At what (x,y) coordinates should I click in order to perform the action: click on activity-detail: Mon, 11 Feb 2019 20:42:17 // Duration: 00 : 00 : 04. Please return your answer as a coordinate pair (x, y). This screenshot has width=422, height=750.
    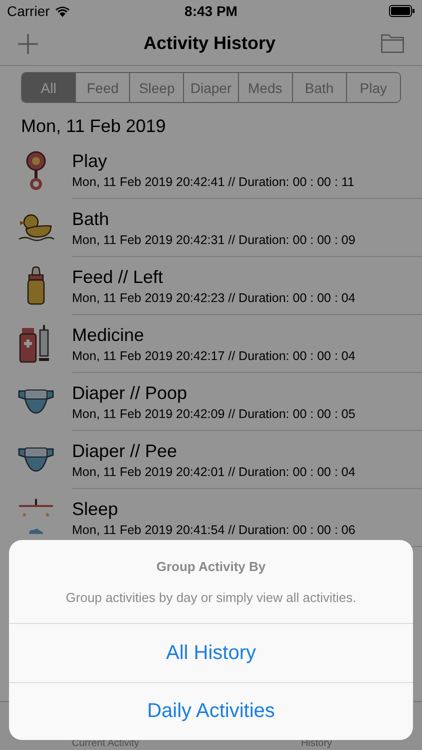
    Looking at the image, I should click on (214, 355).